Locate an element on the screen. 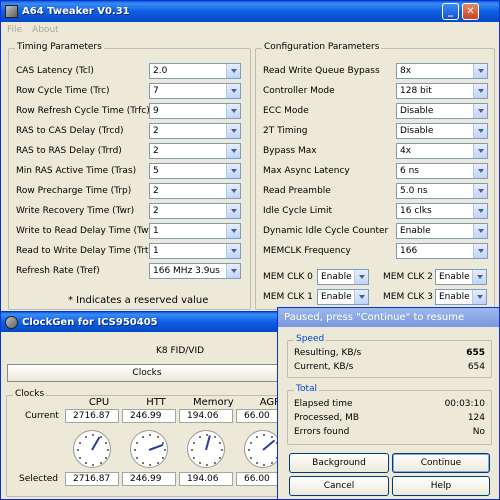 This screenshot has height=500, width=500. timing-label: Min RAS Active Time (Tras) is located at coordinates (76, 171).